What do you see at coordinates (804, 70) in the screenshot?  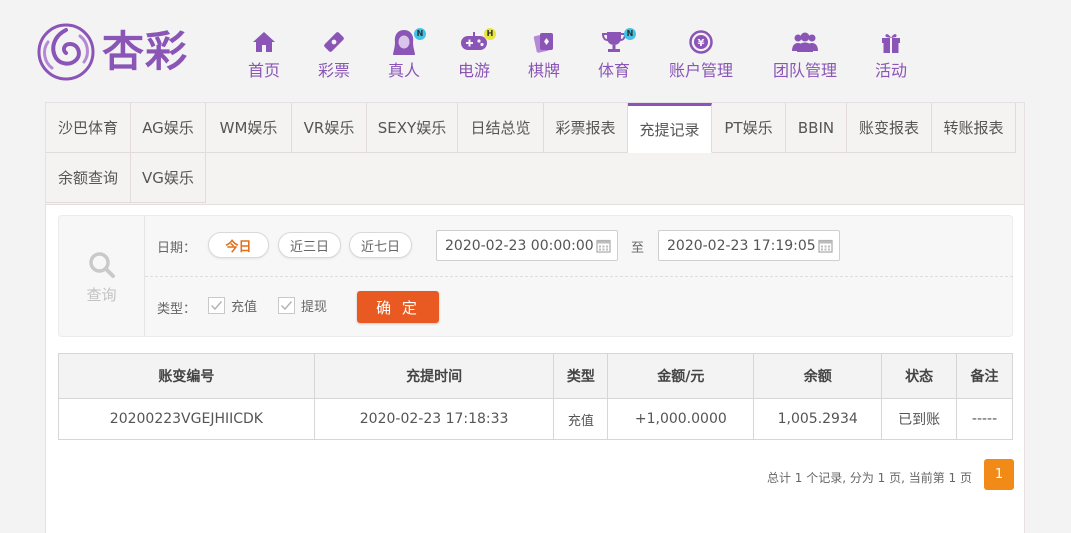 I see `nav-label: 团队管理` at bounding box center [804, 70].